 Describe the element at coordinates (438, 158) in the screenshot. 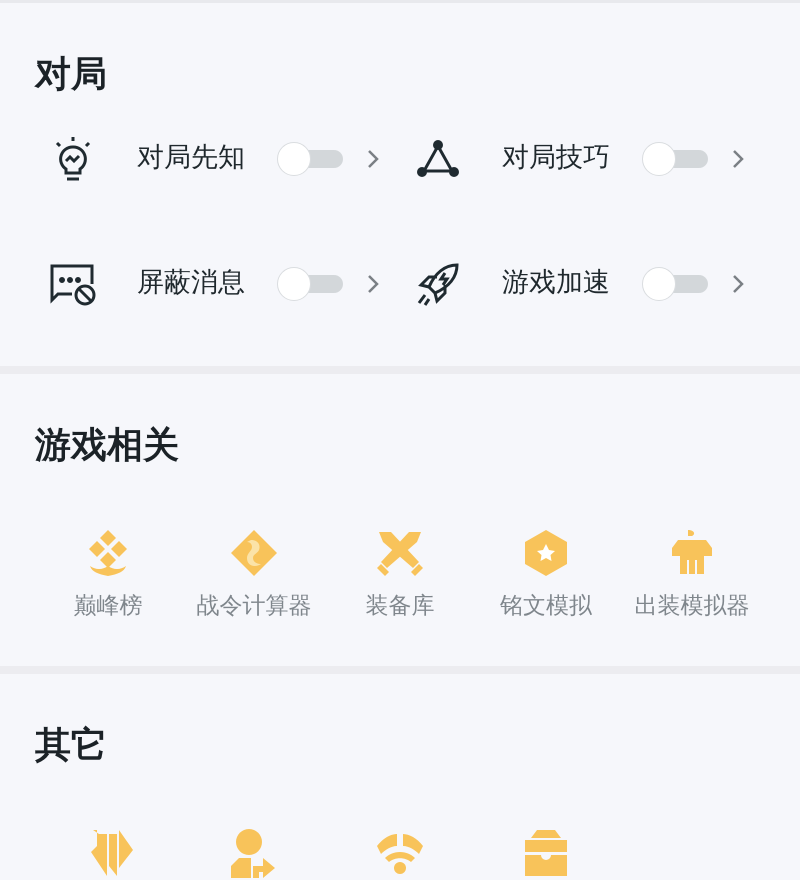

I see `triangle-icon` at that location.